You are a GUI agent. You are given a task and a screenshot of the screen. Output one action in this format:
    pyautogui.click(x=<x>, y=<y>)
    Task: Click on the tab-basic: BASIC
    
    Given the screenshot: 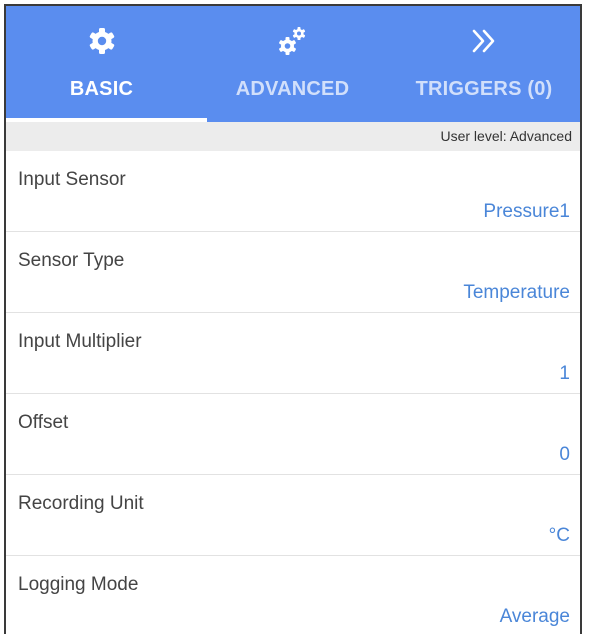 What is the action you would take?
    pyautogui.click(x=106, y=64)
    